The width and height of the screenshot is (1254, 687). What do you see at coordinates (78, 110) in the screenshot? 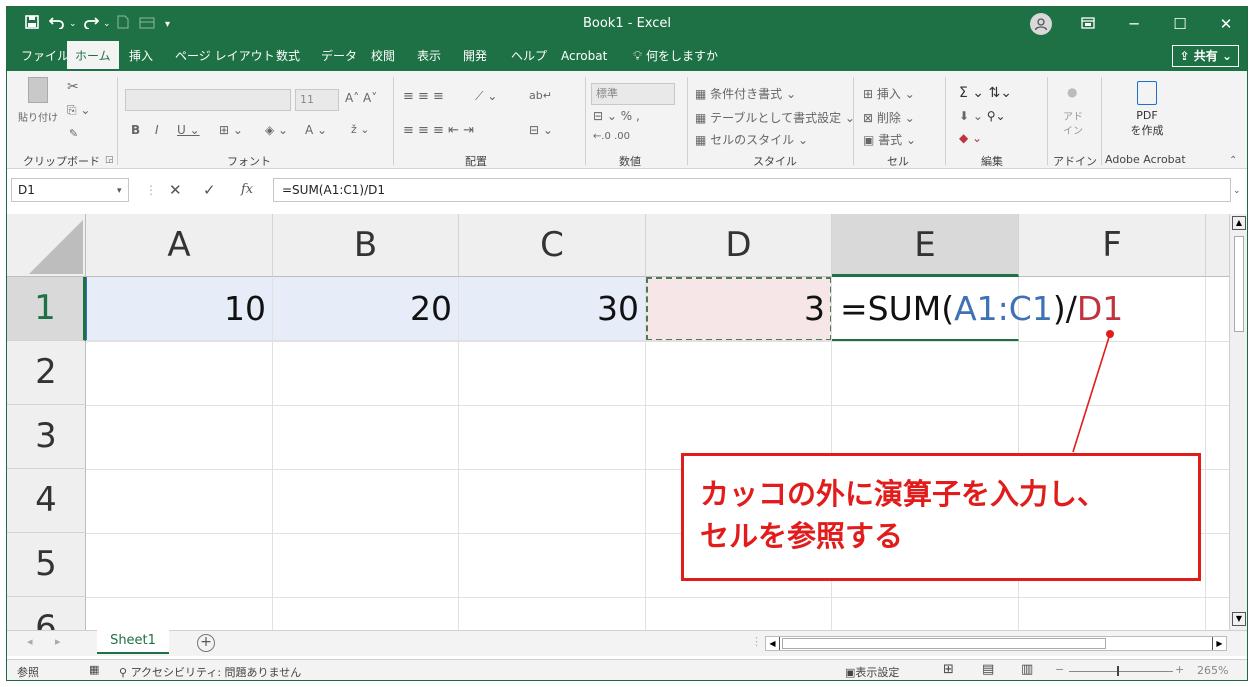
I see `copy-icon: ⎘ ⌄` at bounding box center [78, 110].